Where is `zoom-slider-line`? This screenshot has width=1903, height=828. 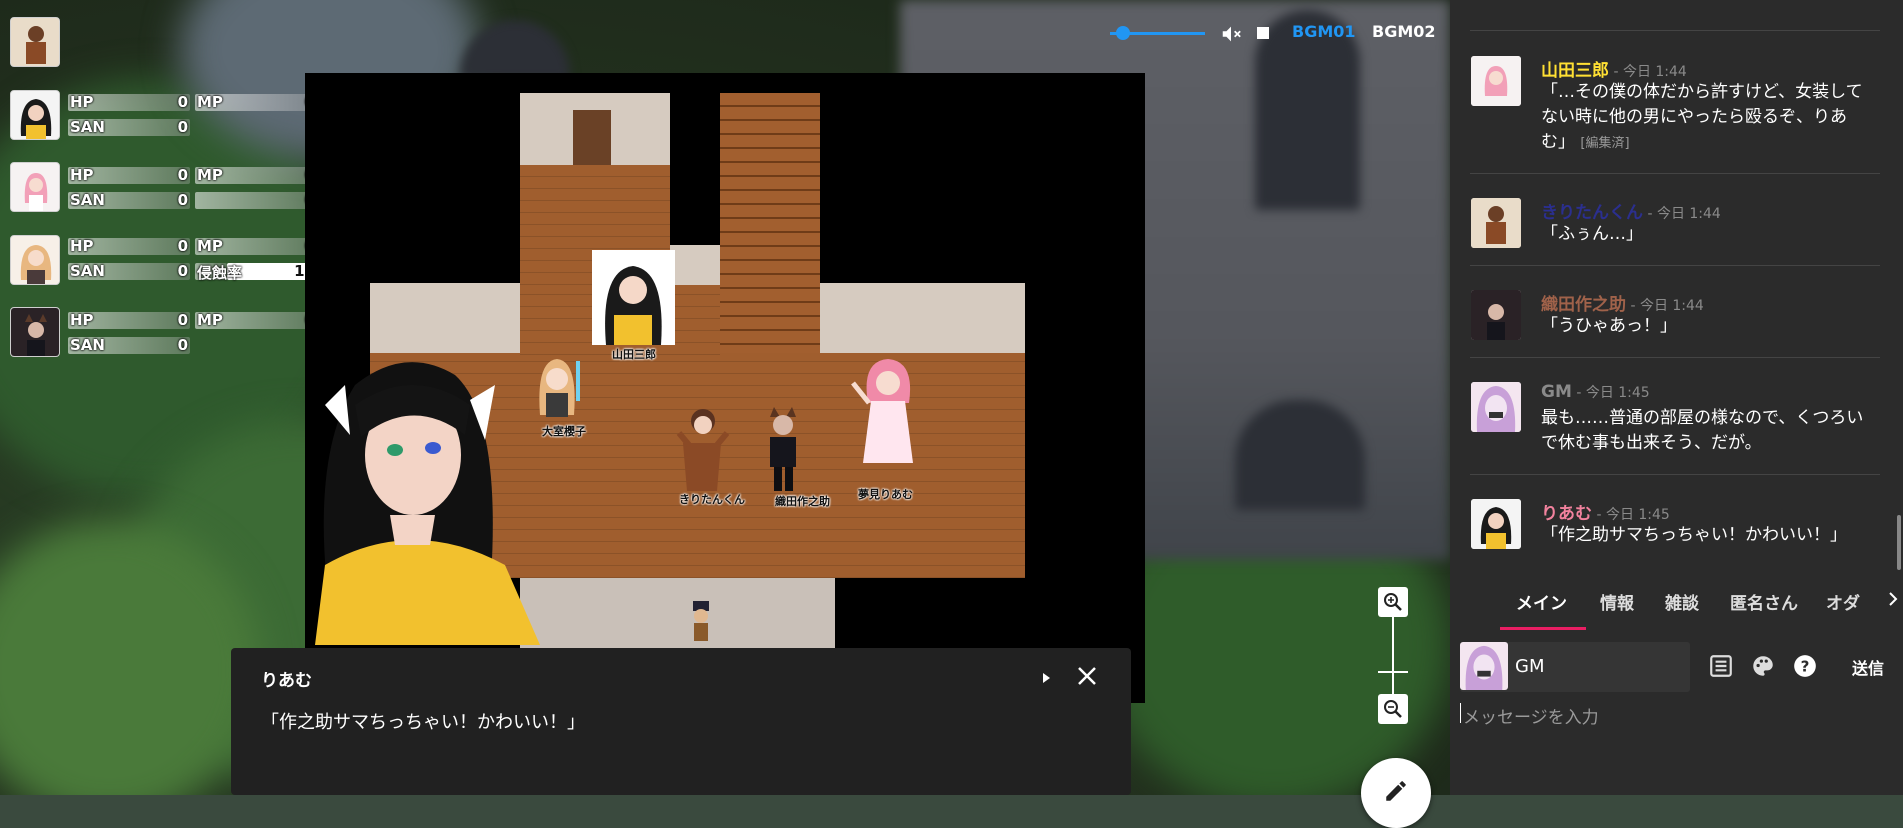
zoom-slider-line is located at coordinates (1393, 660).